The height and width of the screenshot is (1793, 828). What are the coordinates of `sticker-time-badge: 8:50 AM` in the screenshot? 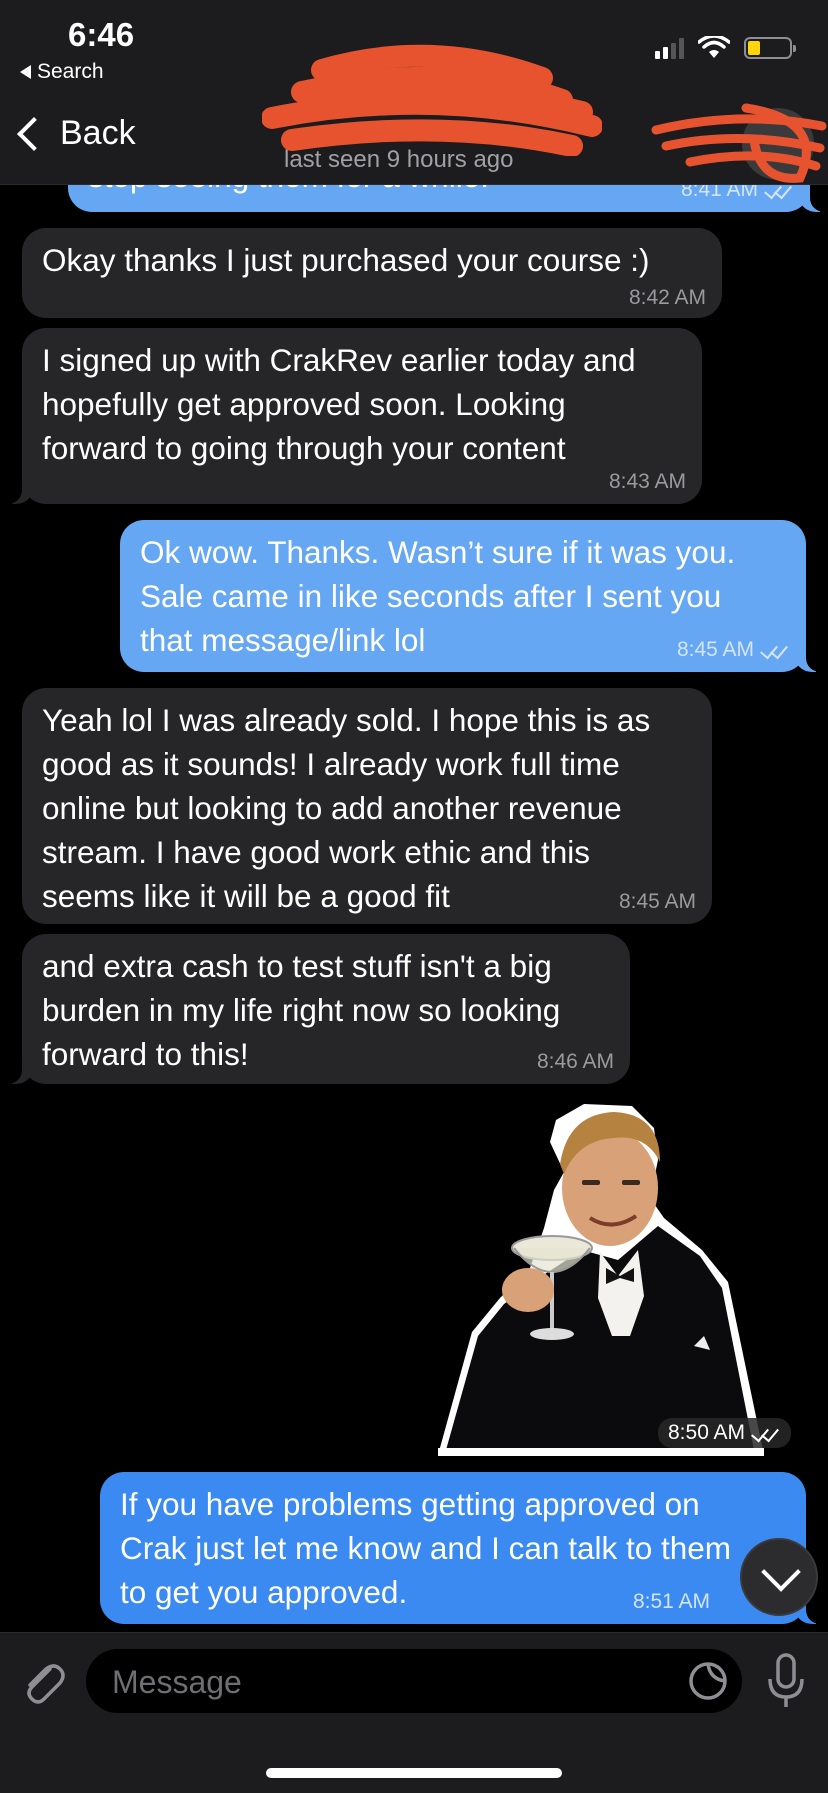 It's located at (725, 1433).